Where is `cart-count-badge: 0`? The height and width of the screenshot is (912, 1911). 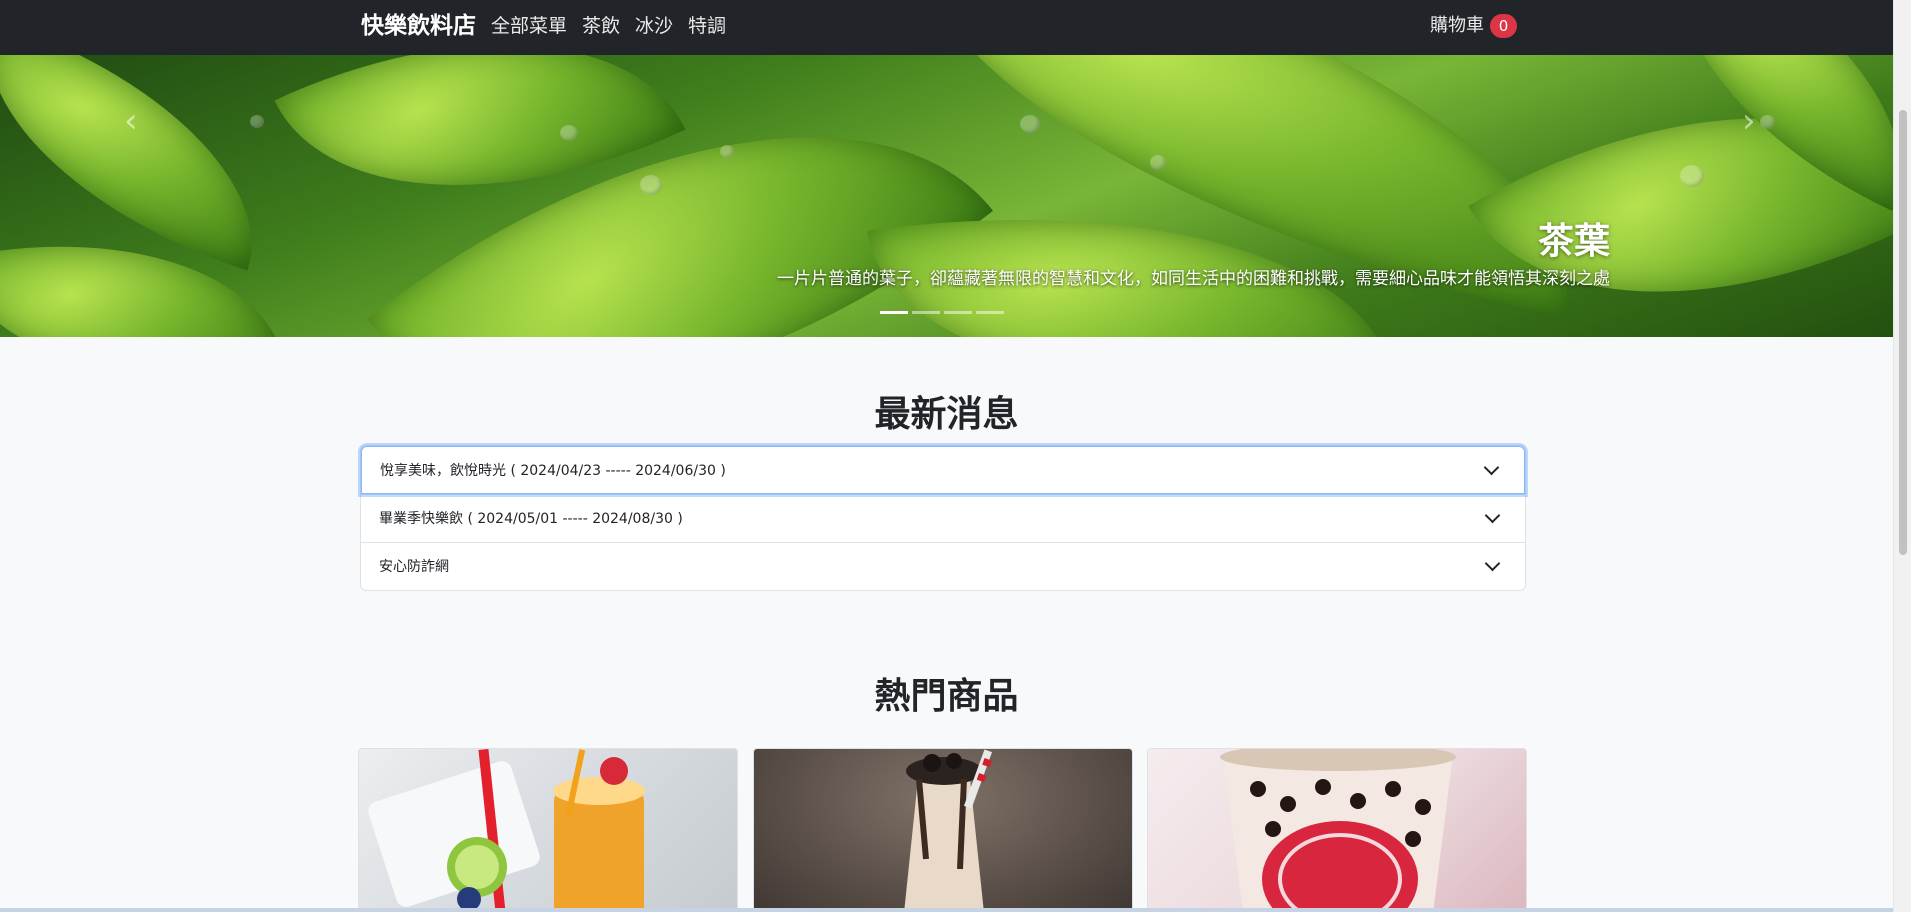
cart-count-badge: 0 is located at coordinates (1503, 26).